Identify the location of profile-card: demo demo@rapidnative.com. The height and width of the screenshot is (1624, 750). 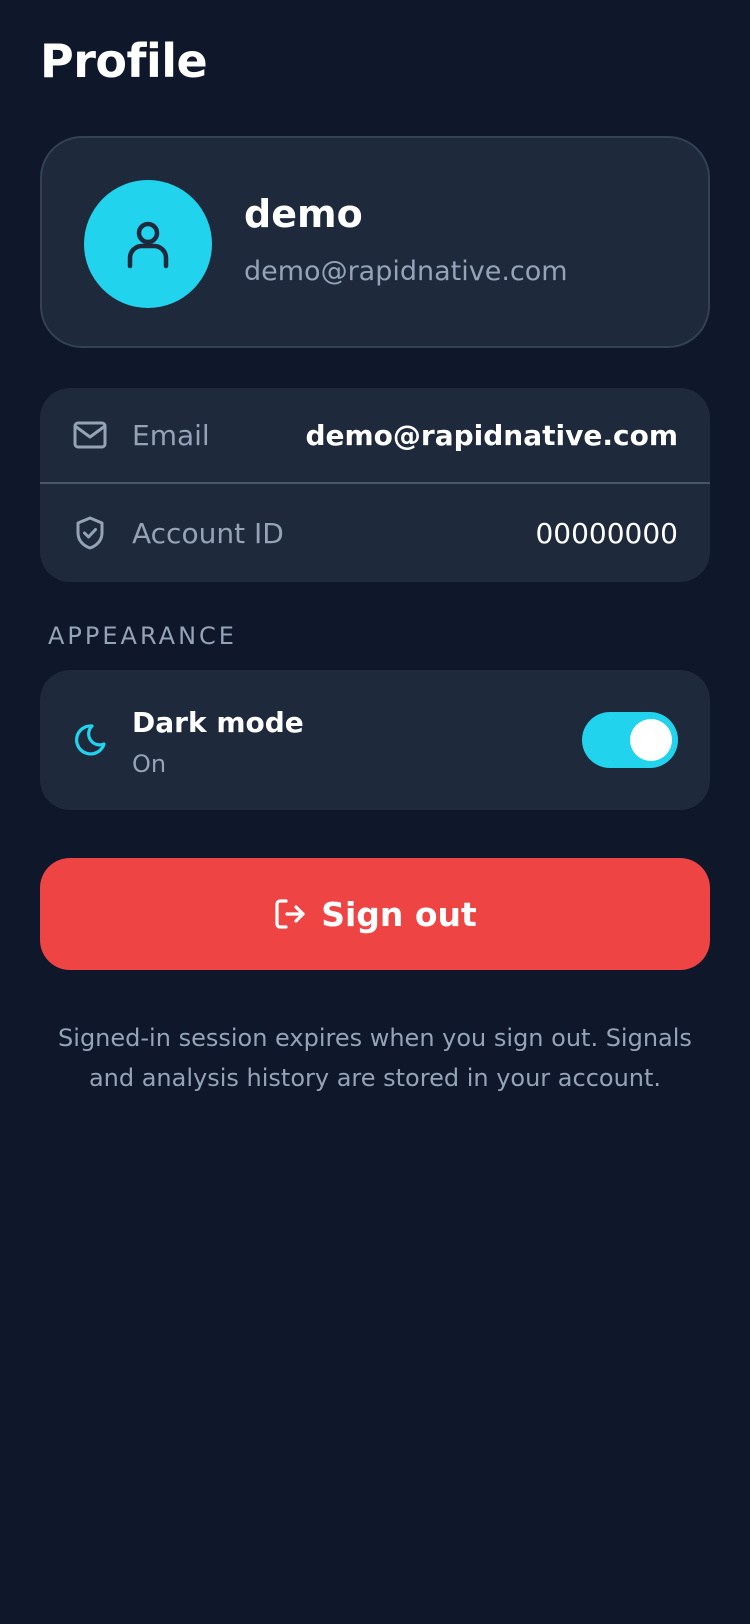
(375, 242).